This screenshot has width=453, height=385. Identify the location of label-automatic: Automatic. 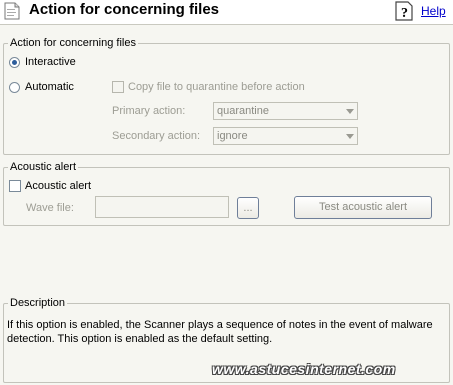
(49, 87).